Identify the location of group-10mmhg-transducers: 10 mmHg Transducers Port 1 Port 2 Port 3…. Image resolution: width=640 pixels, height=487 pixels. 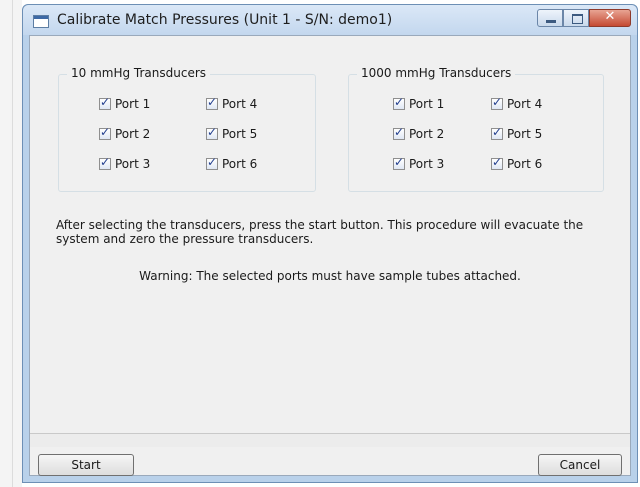
(187, 129).